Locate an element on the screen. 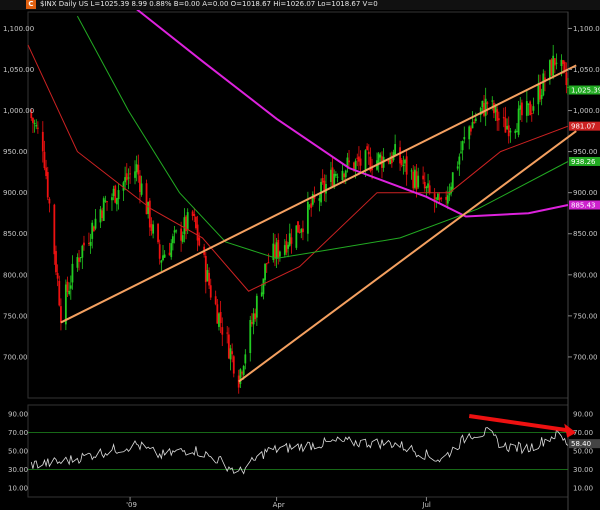 The height and width of the screenshot is (510, 600). symbol-badge: C is located at coordinates (31, 4).